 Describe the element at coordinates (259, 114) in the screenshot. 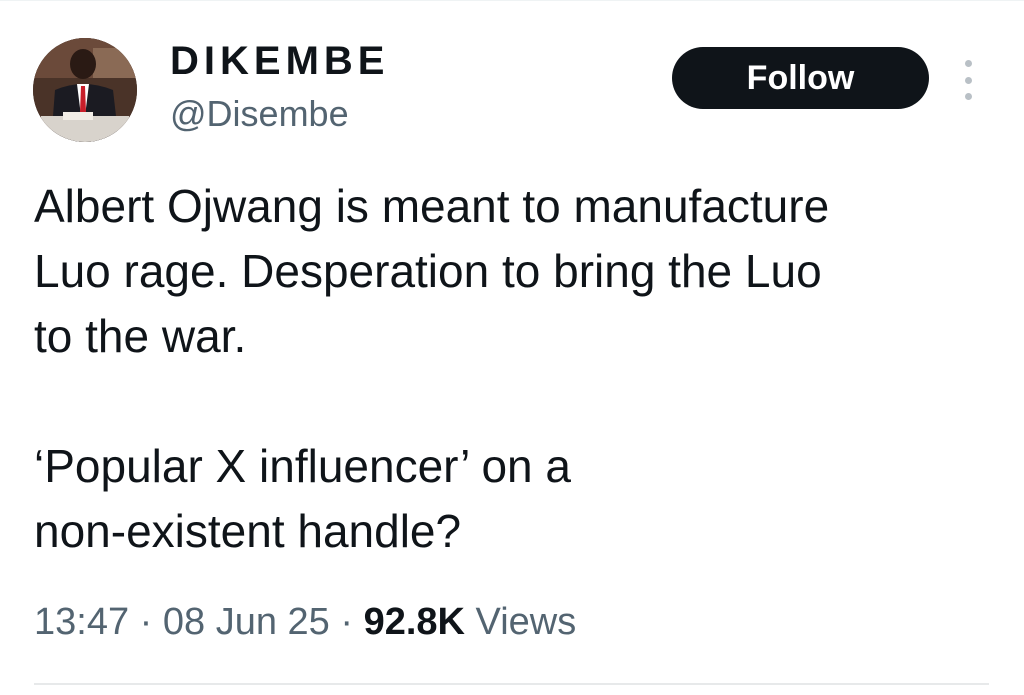

I see `user-handle: @Disembe` at that location.